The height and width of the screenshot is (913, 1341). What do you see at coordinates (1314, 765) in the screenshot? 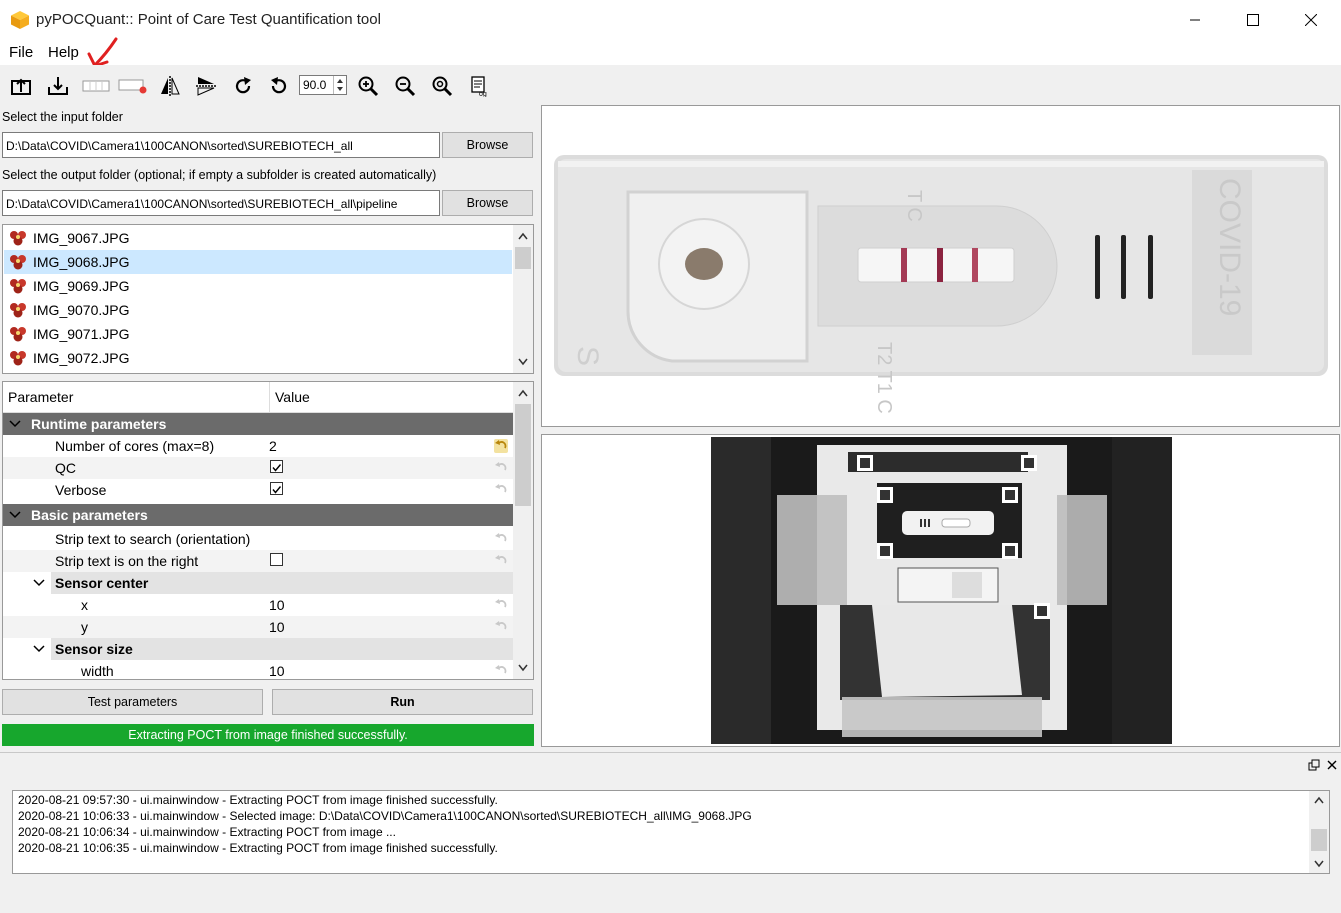
I see `undock-icon` at bounding box center [1314, 765].